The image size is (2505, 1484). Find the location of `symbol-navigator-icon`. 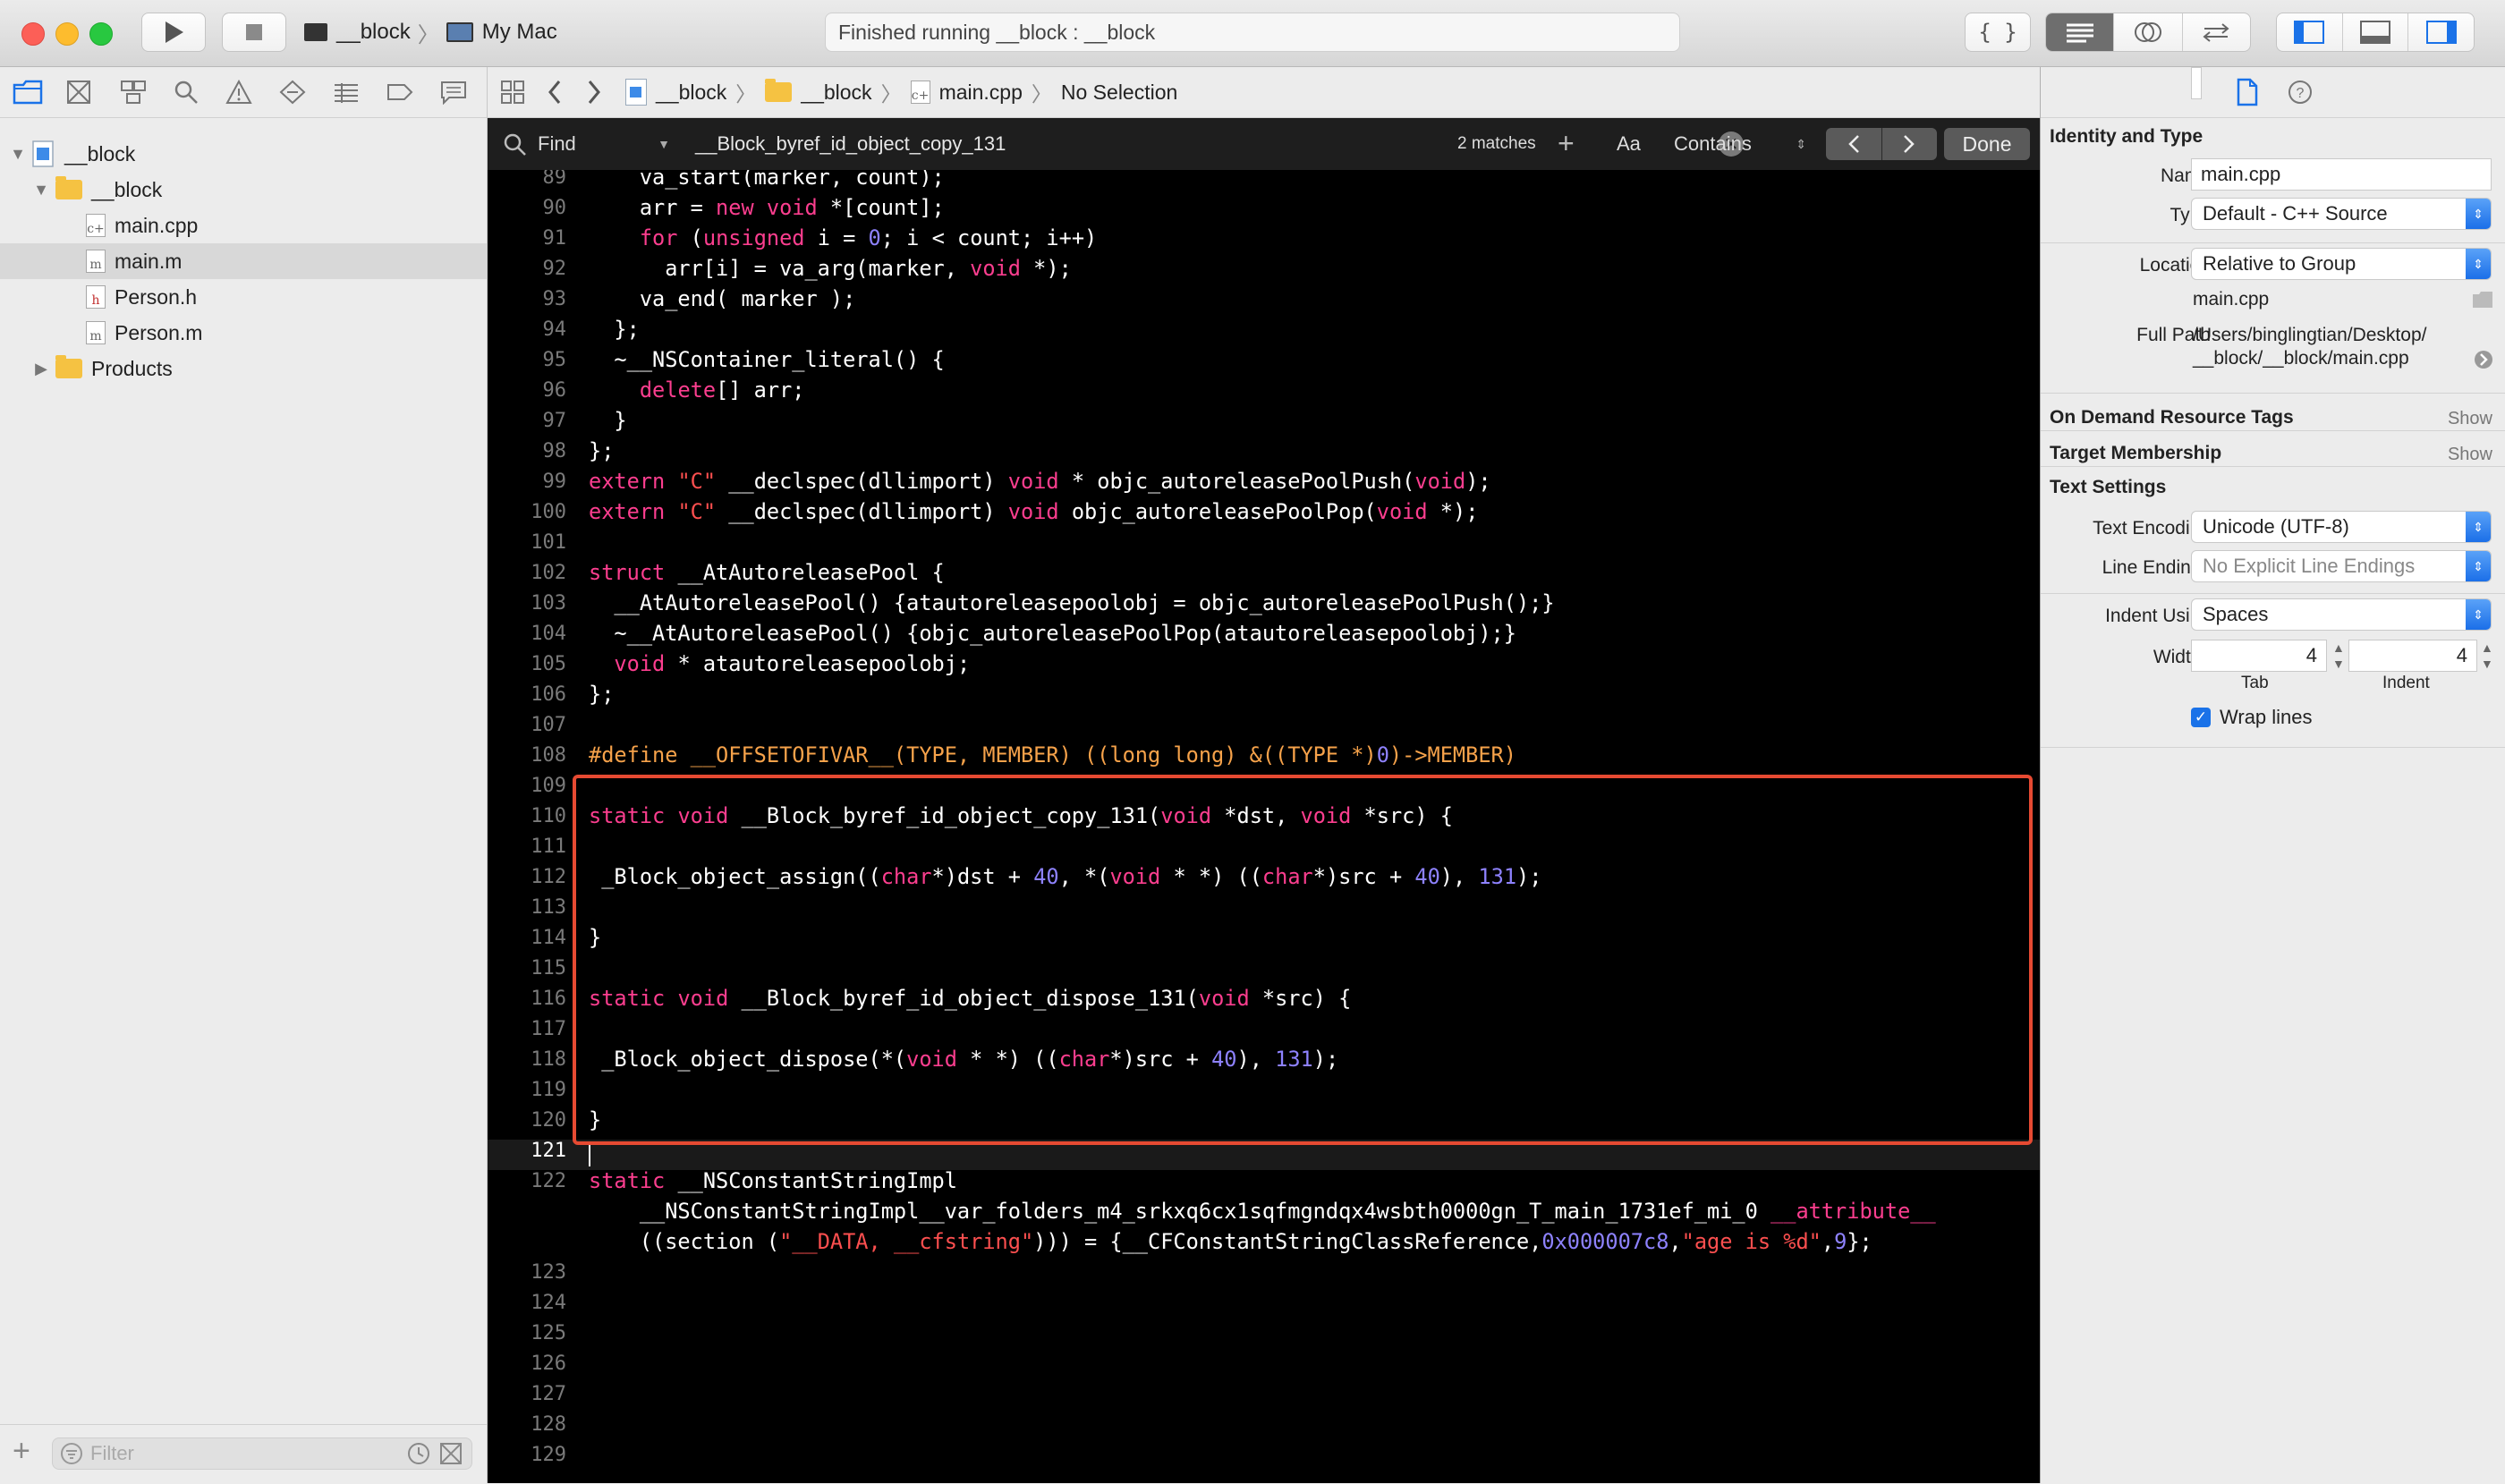

symbol-navigator-icon is located at coordinates (133, 92).